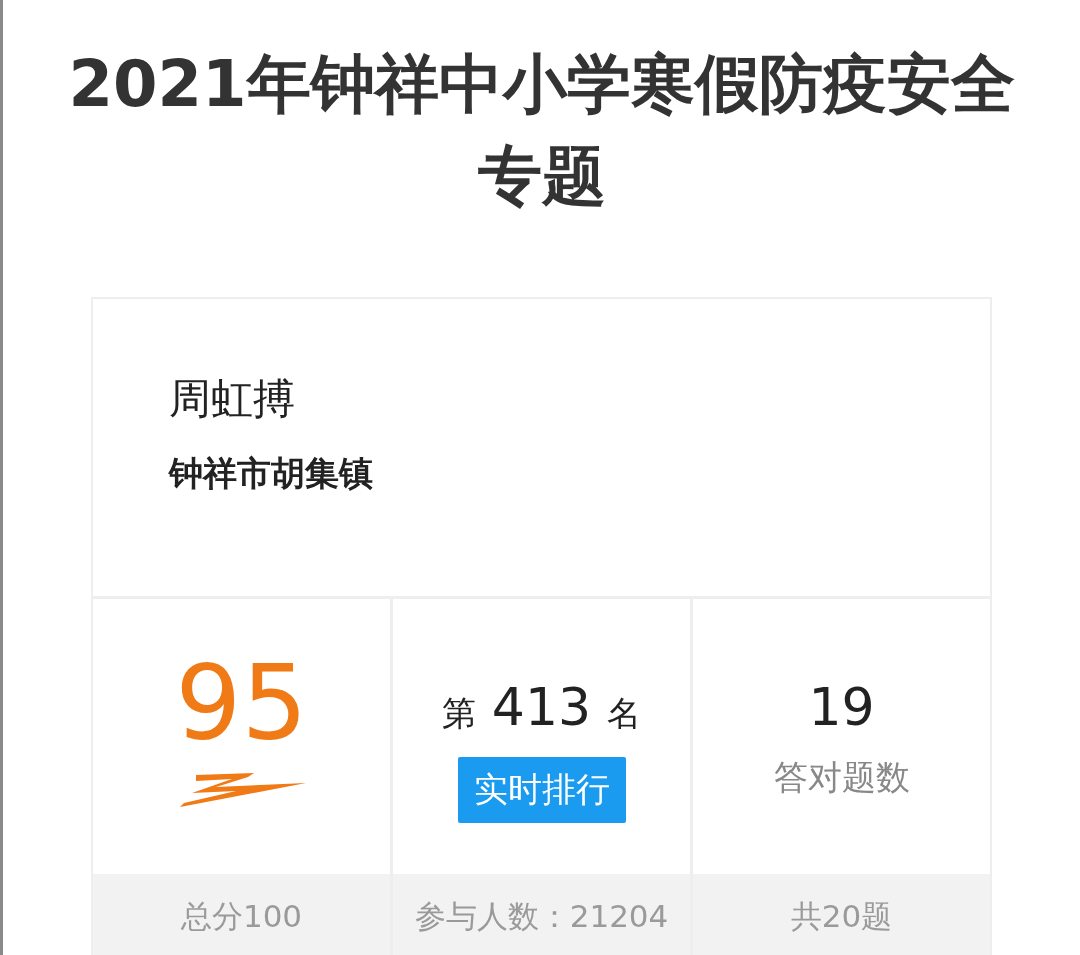 This screenshot has width=1080, height=955. What do you see at coordinates (541, 914) in the screenshot?
I see `stat-footer: 参与人数：21204` at bounding box center [541, 914].